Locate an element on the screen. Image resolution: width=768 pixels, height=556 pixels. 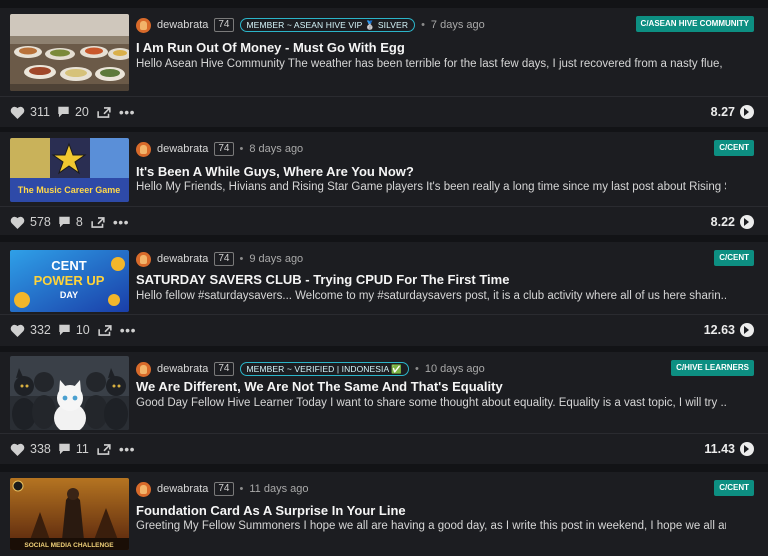
post-actions: 338 11 ••• is located at coordinates (72, 449).